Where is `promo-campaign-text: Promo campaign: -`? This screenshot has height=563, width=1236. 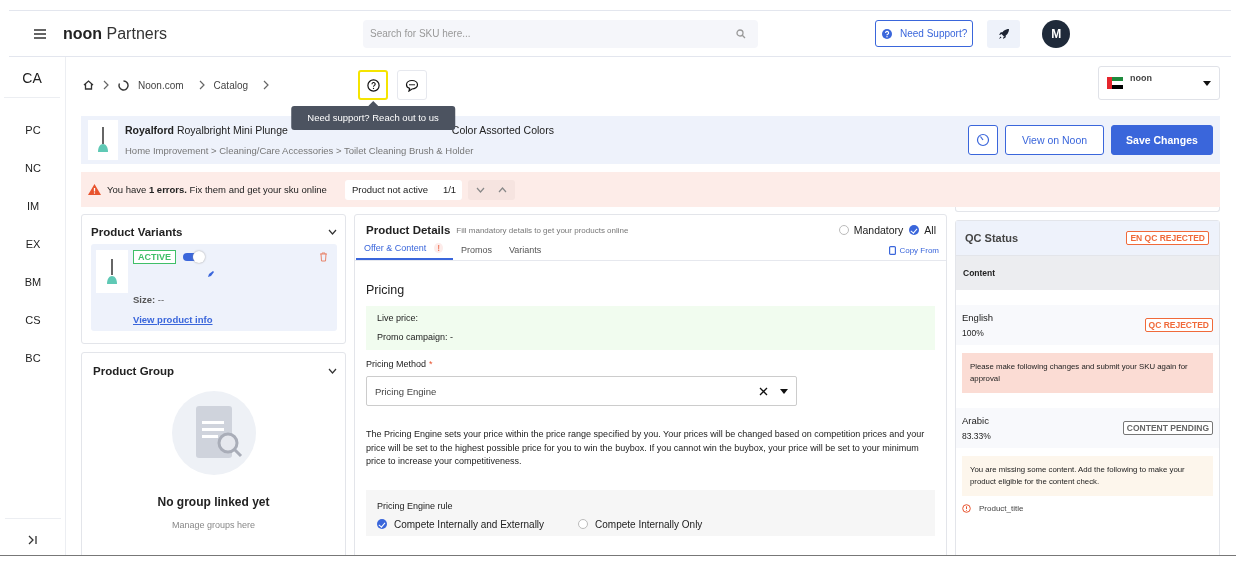
promo-campaign-text: Promo campaign: - is located at coordinates (416, 337).